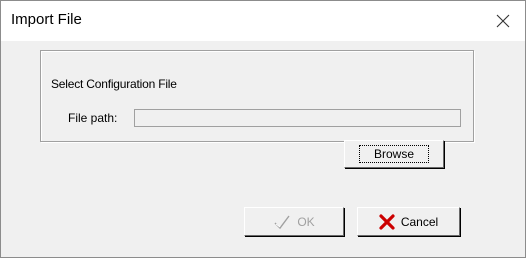 The width and height of the screenshot is (526, 258). I want to click on close-button, so click(503, 21).